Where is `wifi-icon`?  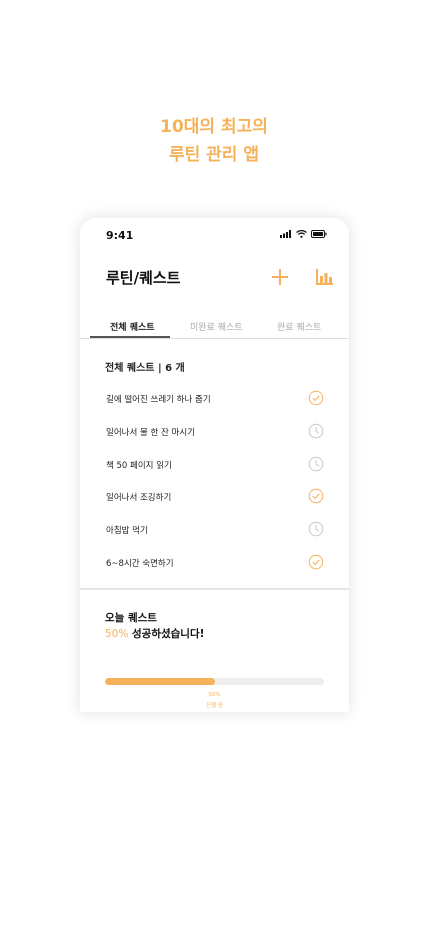
wifi-icon is located at coordinates (301, 234).